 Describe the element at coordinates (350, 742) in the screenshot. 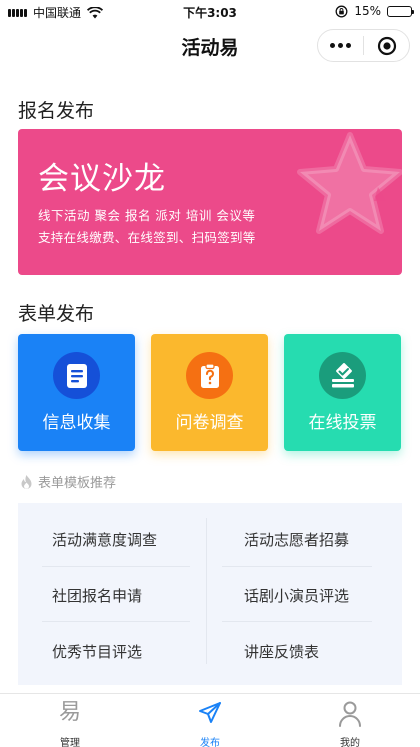

I see `tab-mine-label: 我的` at that location.